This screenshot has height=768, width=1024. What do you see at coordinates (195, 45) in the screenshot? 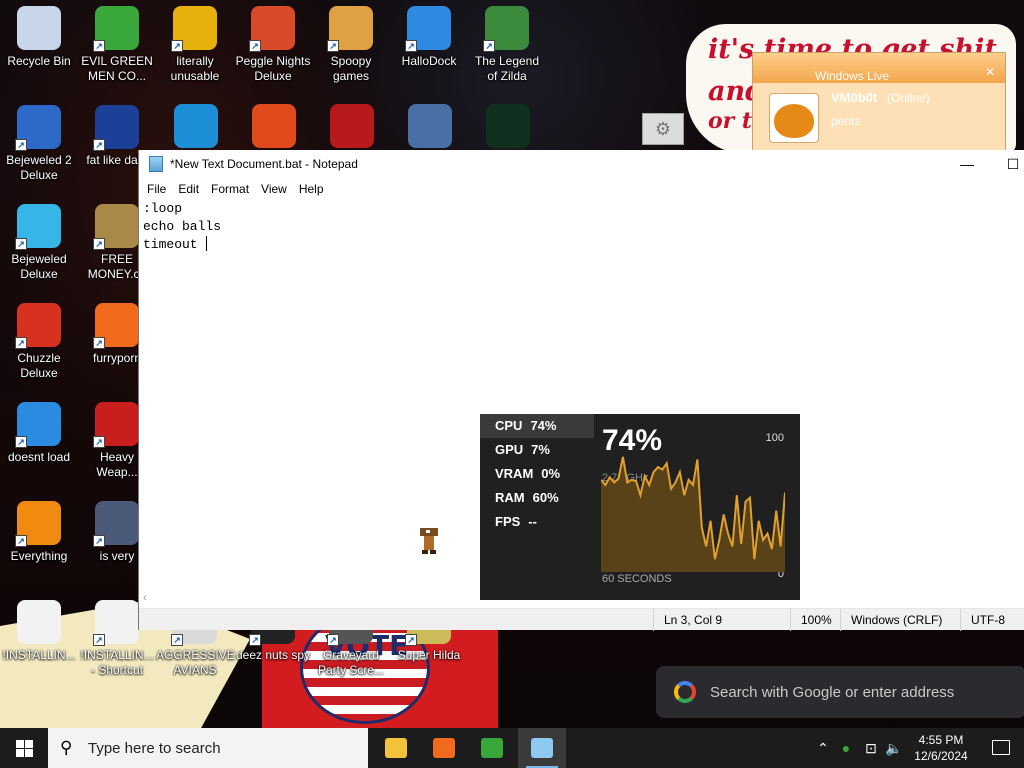
I see `desktop-icon: ↗ literally unusable` at bounding box center [195, 45].